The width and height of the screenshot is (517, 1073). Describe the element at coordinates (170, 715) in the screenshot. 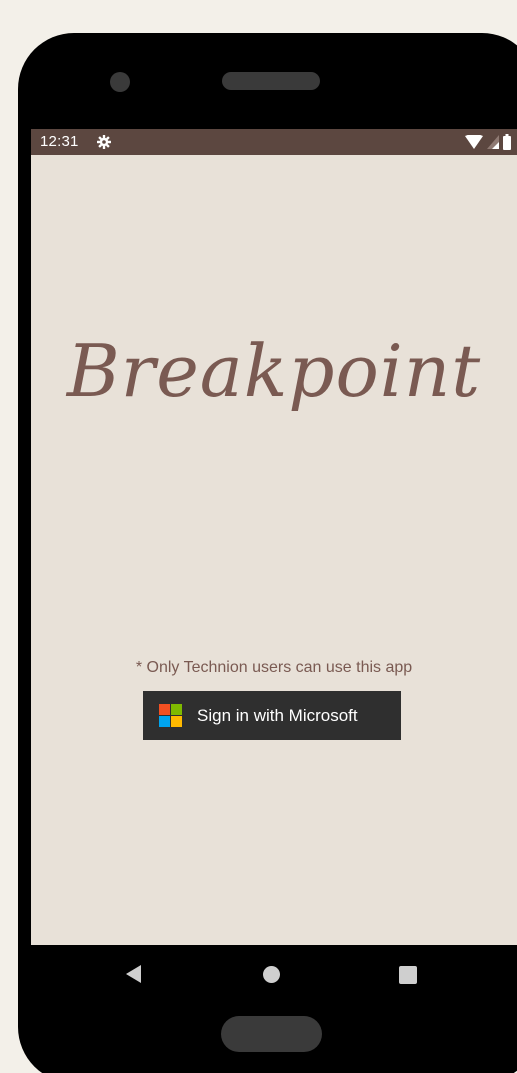

I see `microsoft-logo-icon` at that location.